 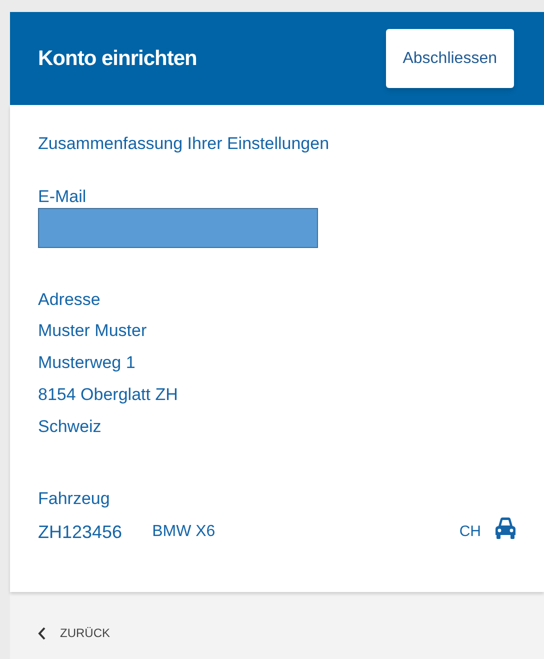 I want to click on chevron-left-icon, so click(x=42, y=633).